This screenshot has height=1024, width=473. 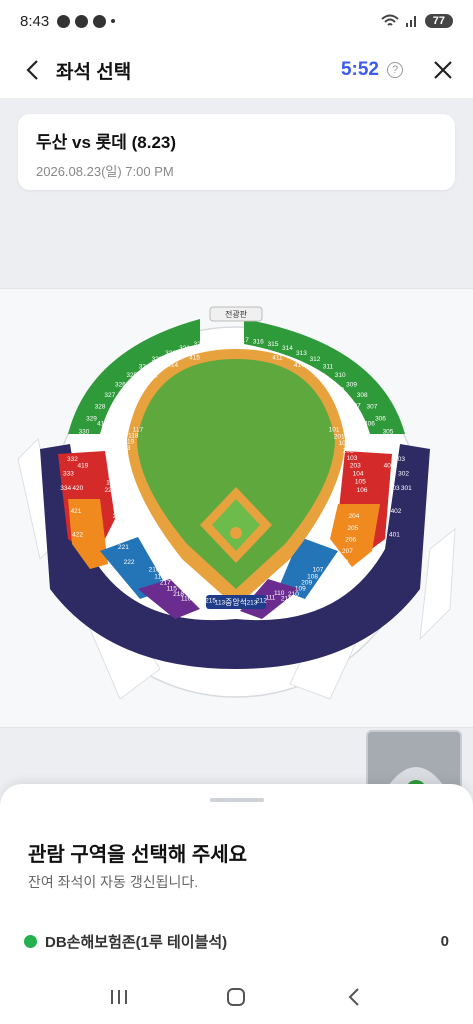 I want to click on seat-section-332: 332, so click(x=72, y=459).